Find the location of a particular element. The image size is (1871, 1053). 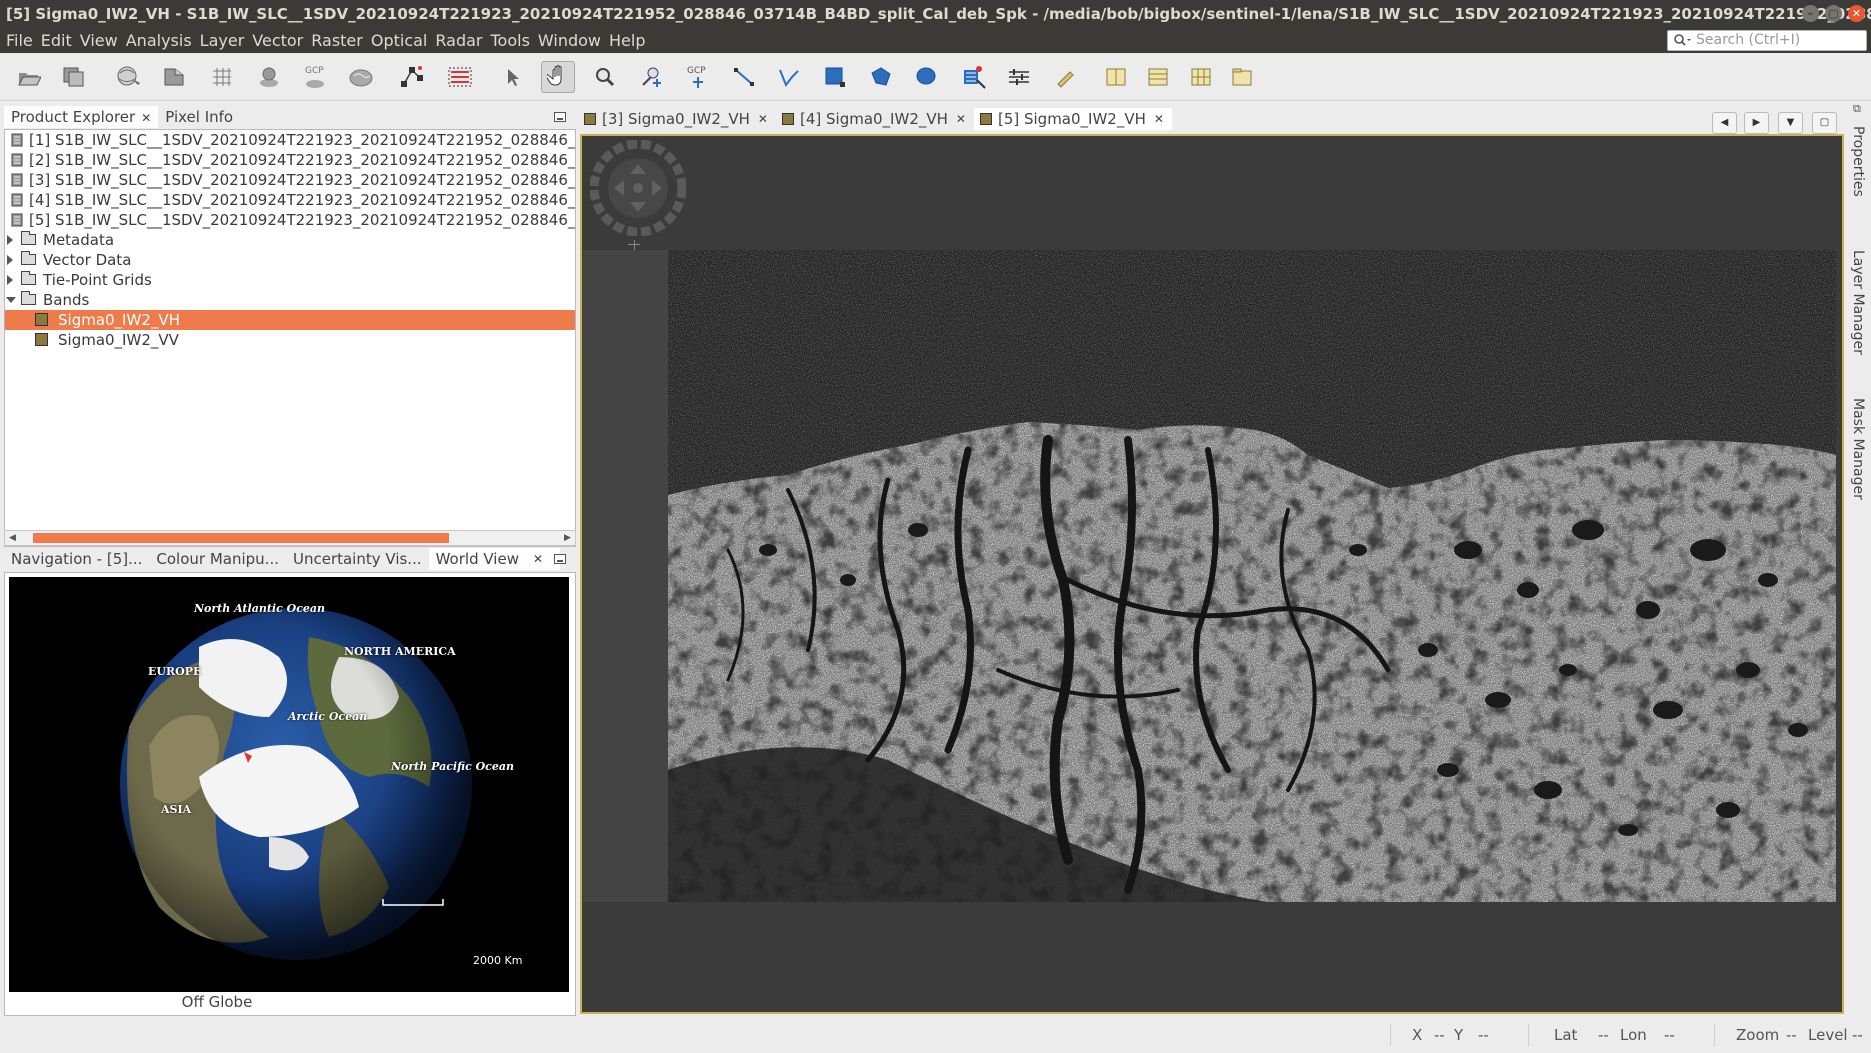

restore-window-icon: ⧉ is located at coordinates (1857, 109).